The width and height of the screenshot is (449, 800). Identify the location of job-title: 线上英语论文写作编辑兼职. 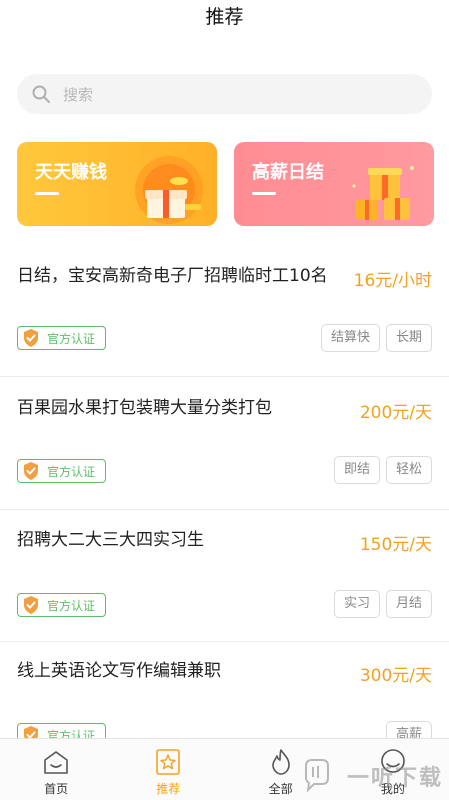
(119, 671).